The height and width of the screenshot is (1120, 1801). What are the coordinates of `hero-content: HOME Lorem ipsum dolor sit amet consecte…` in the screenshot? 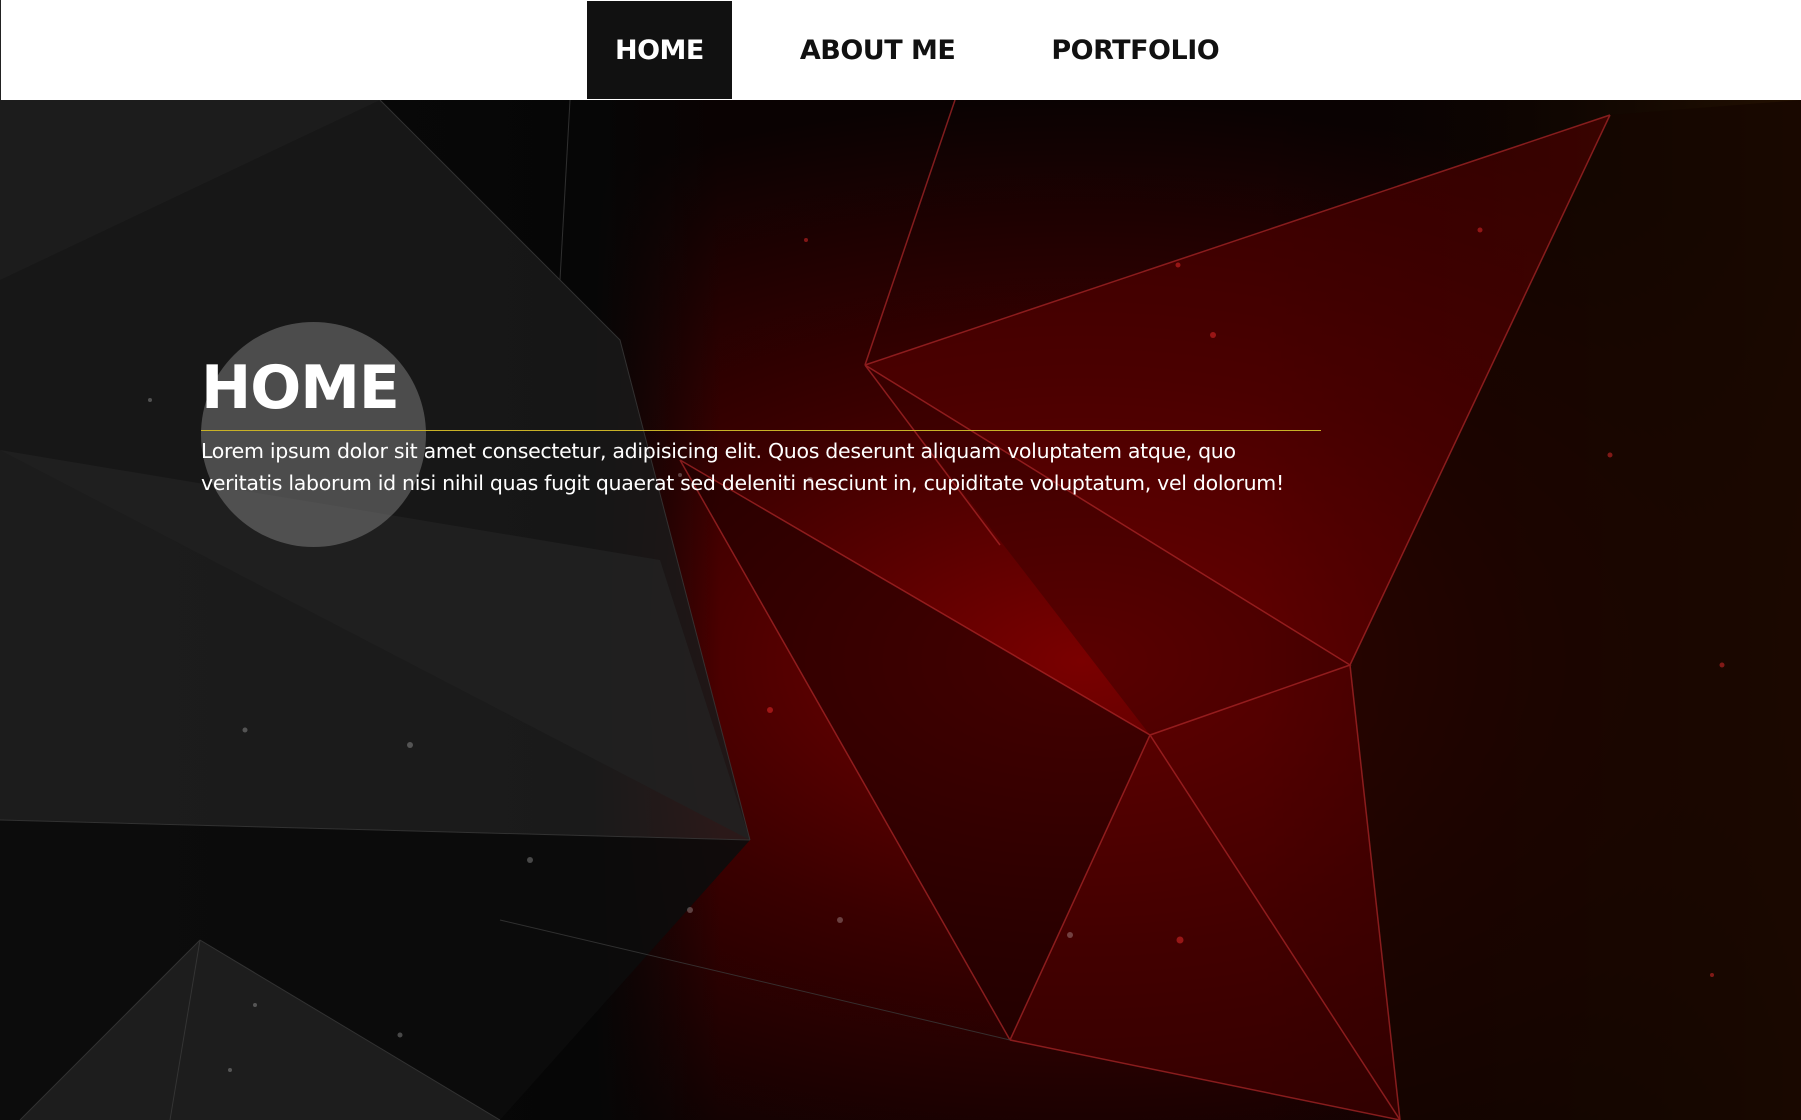 It's located at (761, 424).